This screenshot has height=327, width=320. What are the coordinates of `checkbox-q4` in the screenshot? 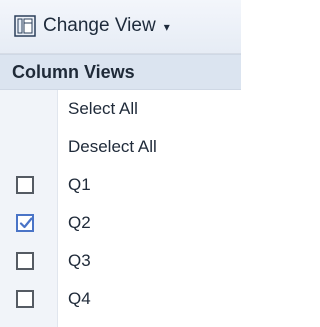 It's located at (25, 299).